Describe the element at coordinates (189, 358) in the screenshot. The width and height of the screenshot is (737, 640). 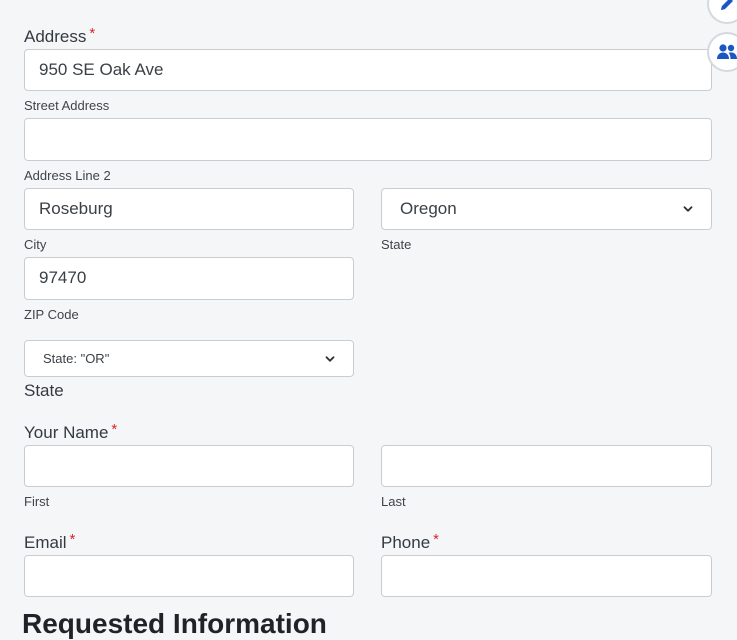
I see `state-code-select: State: "OR"` at that location.